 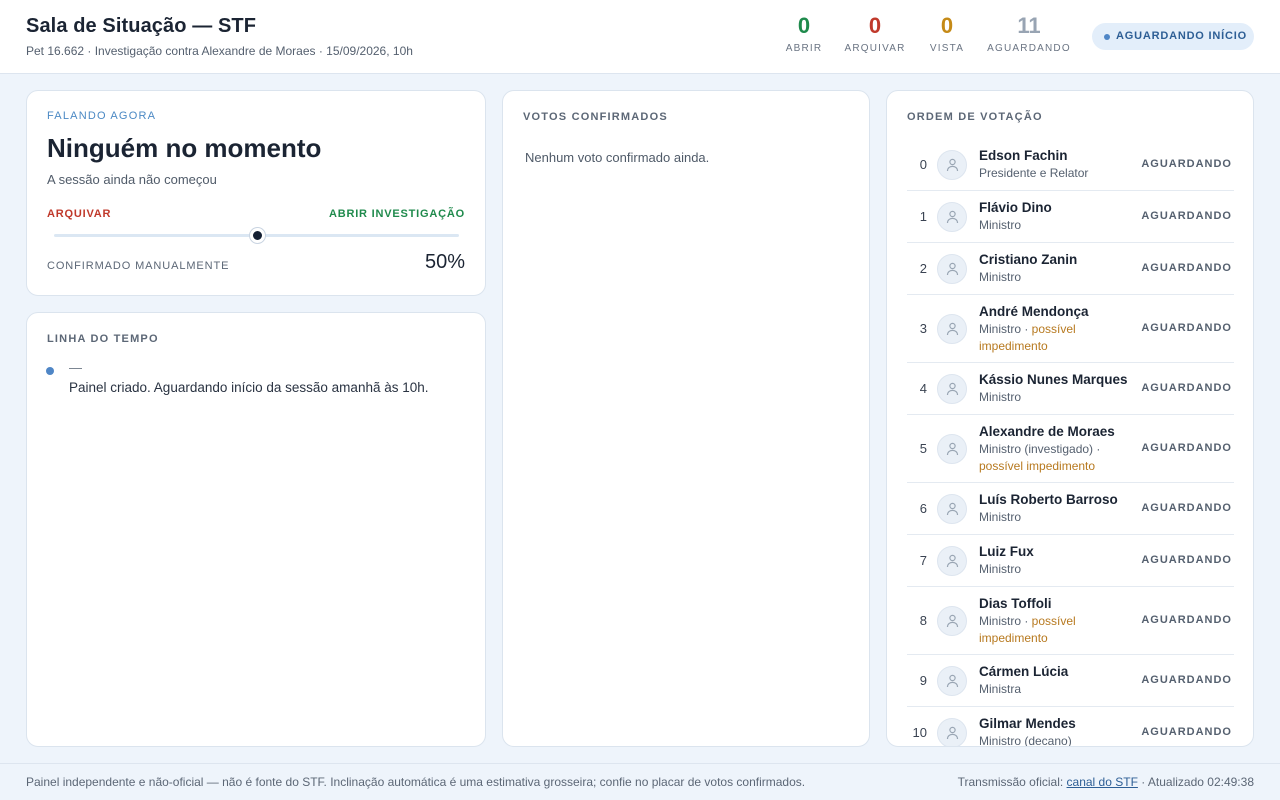 What do you see at coordinates (595, 117) in the screenshot?
I see `confirmed-votes-label: VOTOS CONFIRMADOS` at bounding box center [595, 117].